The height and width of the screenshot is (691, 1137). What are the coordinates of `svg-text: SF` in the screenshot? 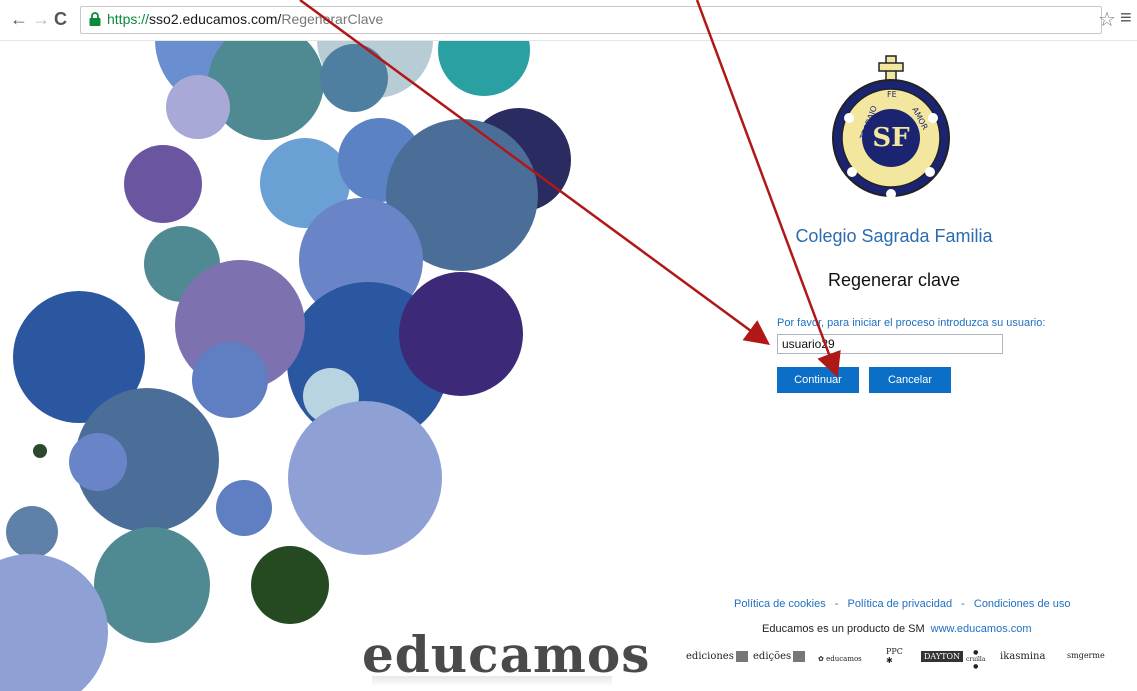 It's located at (891, 138).